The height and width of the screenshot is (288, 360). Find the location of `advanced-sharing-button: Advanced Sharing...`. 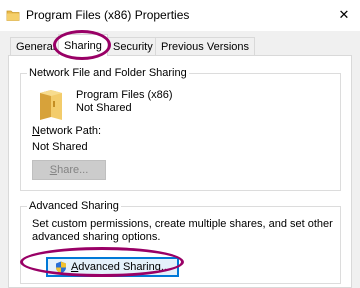

advanced-sharing-button: Advanced Sharing... is located at coordinates (112, 267).